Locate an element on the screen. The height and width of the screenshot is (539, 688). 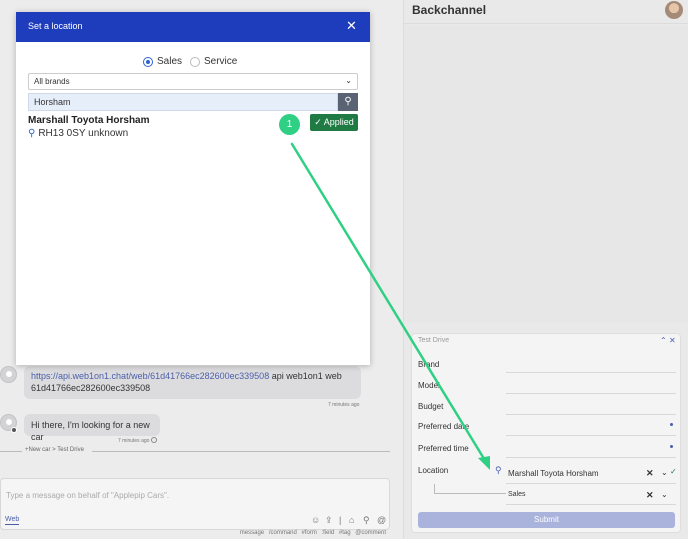
hint-comment: @comment is located at coordinates (370, 533).